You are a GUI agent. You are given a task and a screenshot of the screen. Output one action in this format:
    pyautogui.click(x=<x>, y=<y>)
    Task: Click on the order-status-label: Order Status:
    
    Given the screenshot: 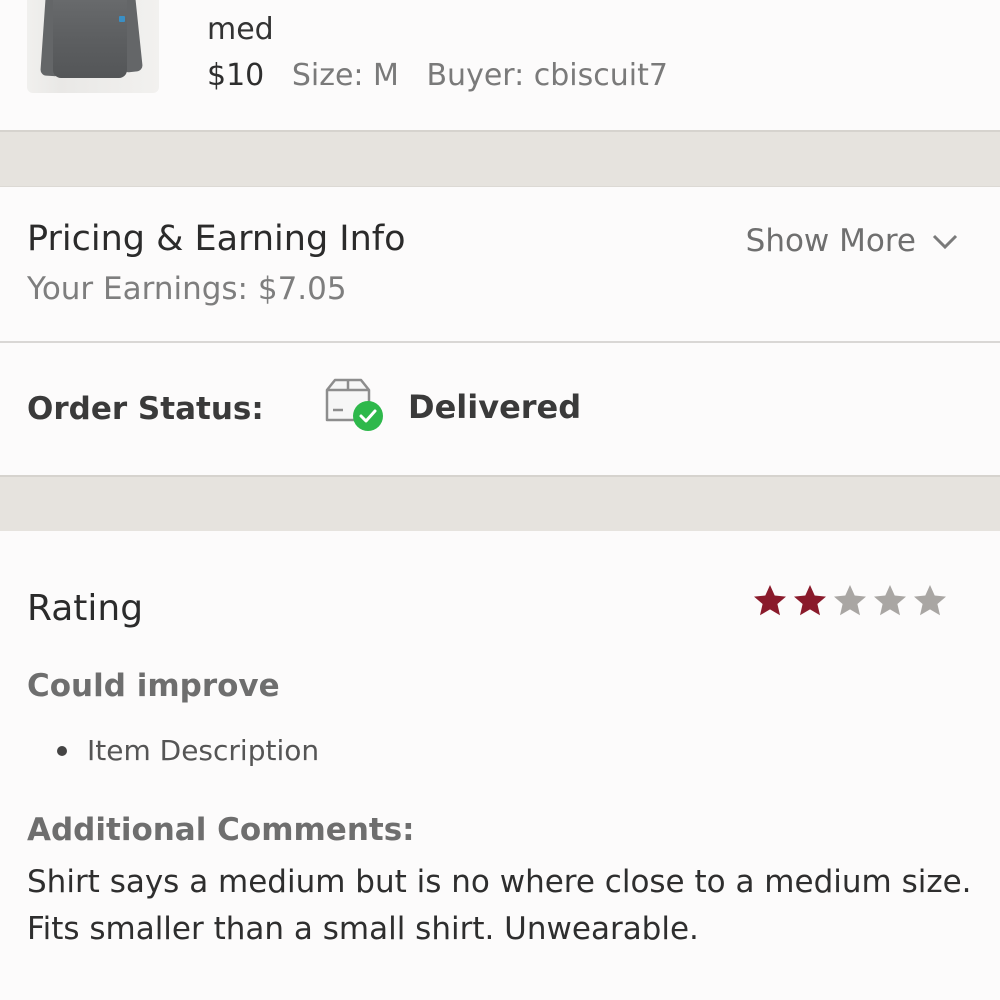 What is the action you would take?
    pyautogui.click(x=145, y=409)
    